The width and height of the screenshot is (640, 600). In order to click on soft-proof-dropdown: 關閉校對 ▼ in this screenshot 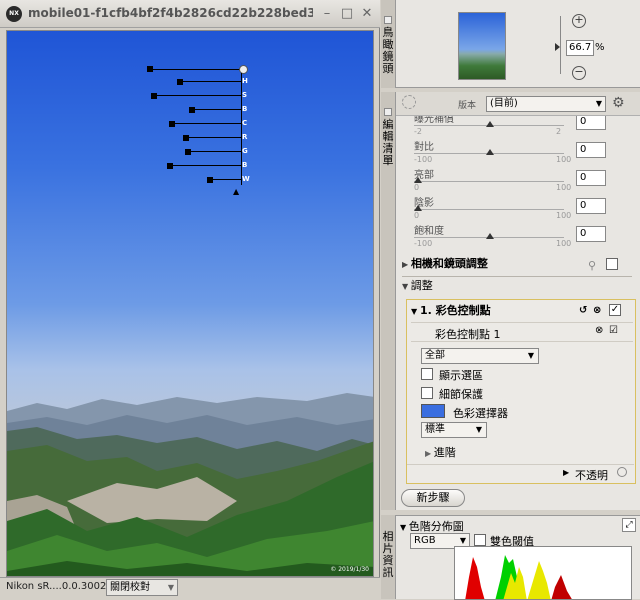, I will do `click(142, 587)`.